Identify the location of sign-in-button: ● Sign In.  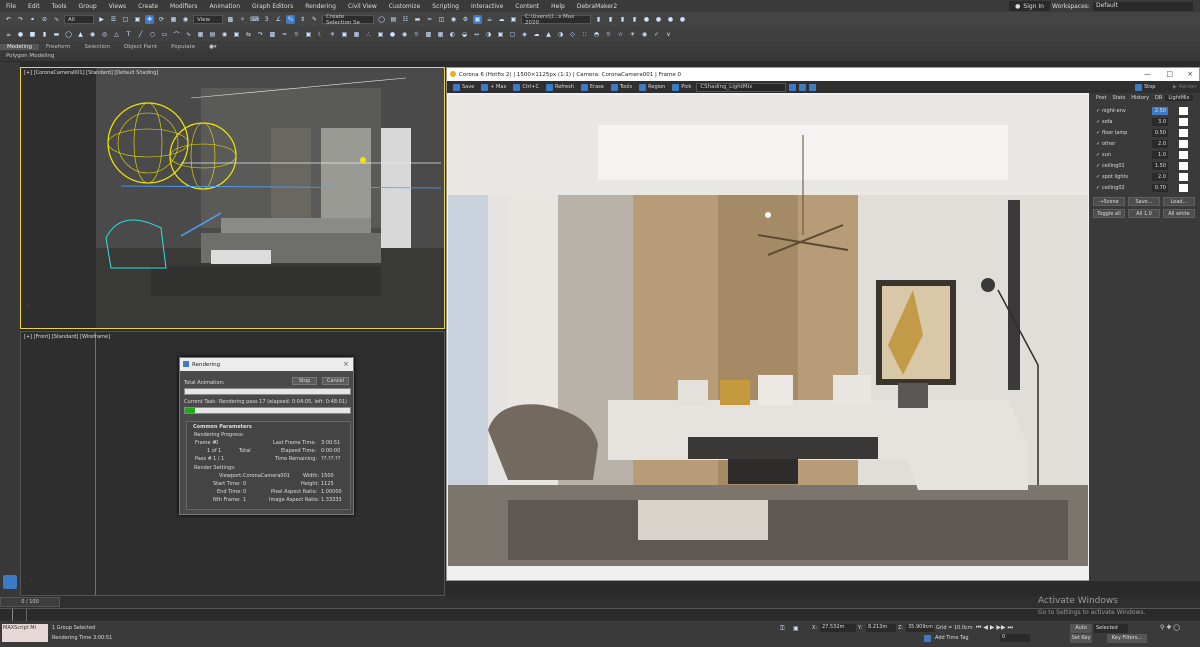
(1029, 6).